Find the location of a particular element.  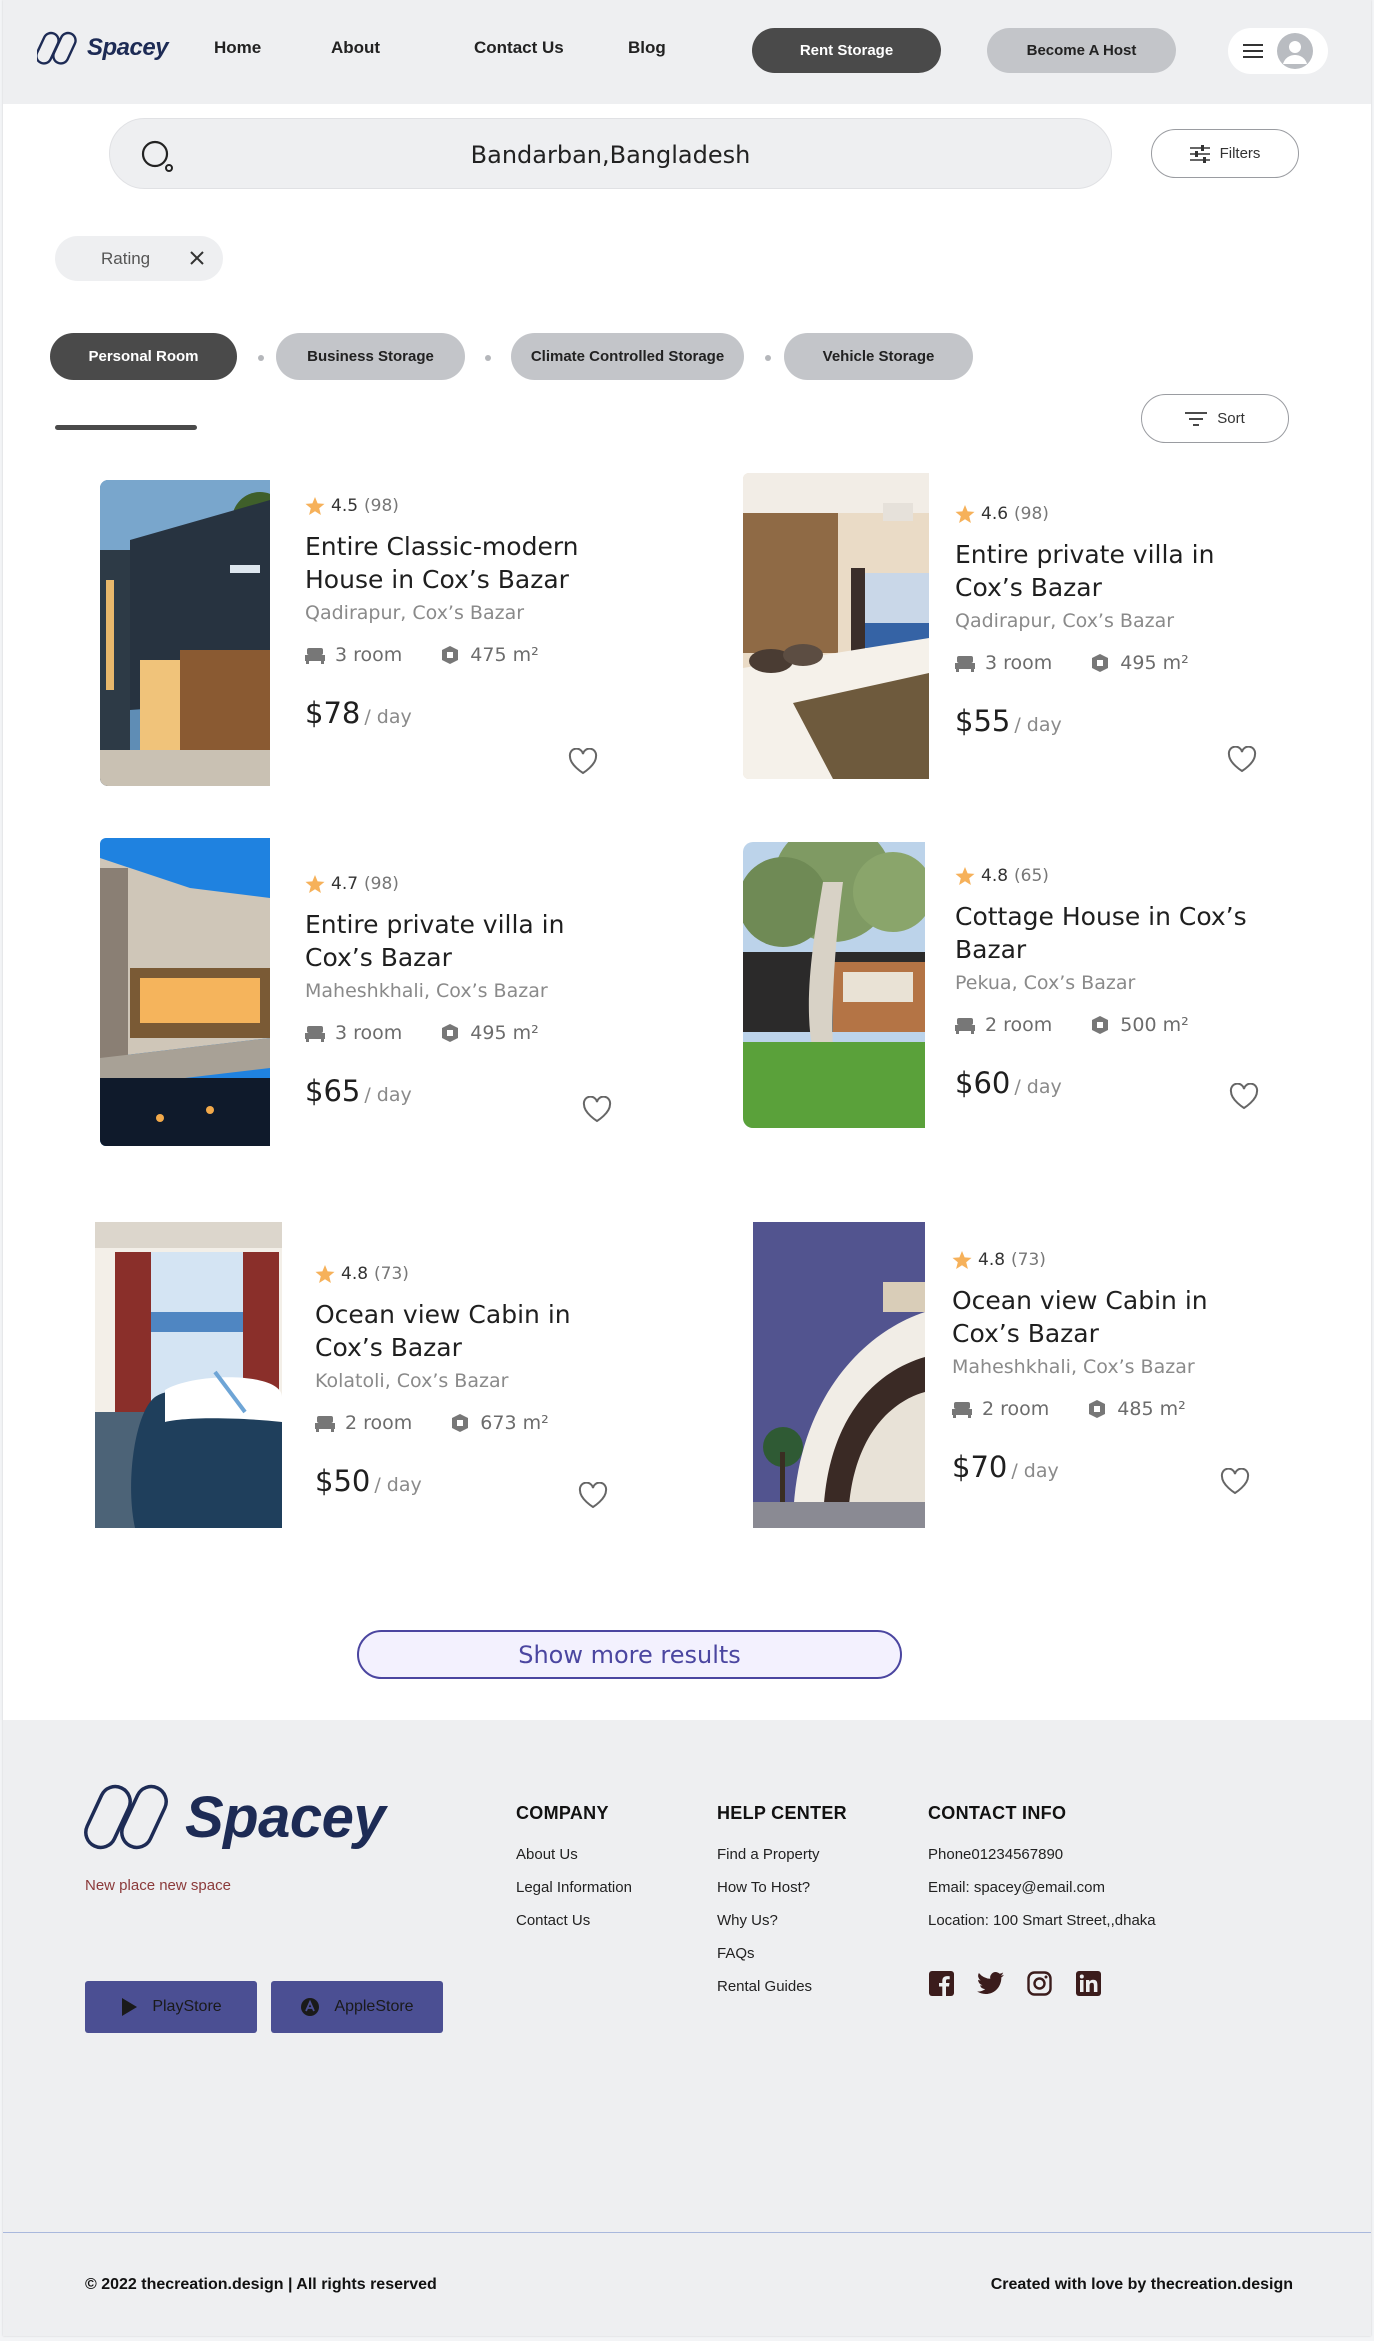

tab-vehicle-storage: Vehicle Storage is located at coordinates (878, 356).